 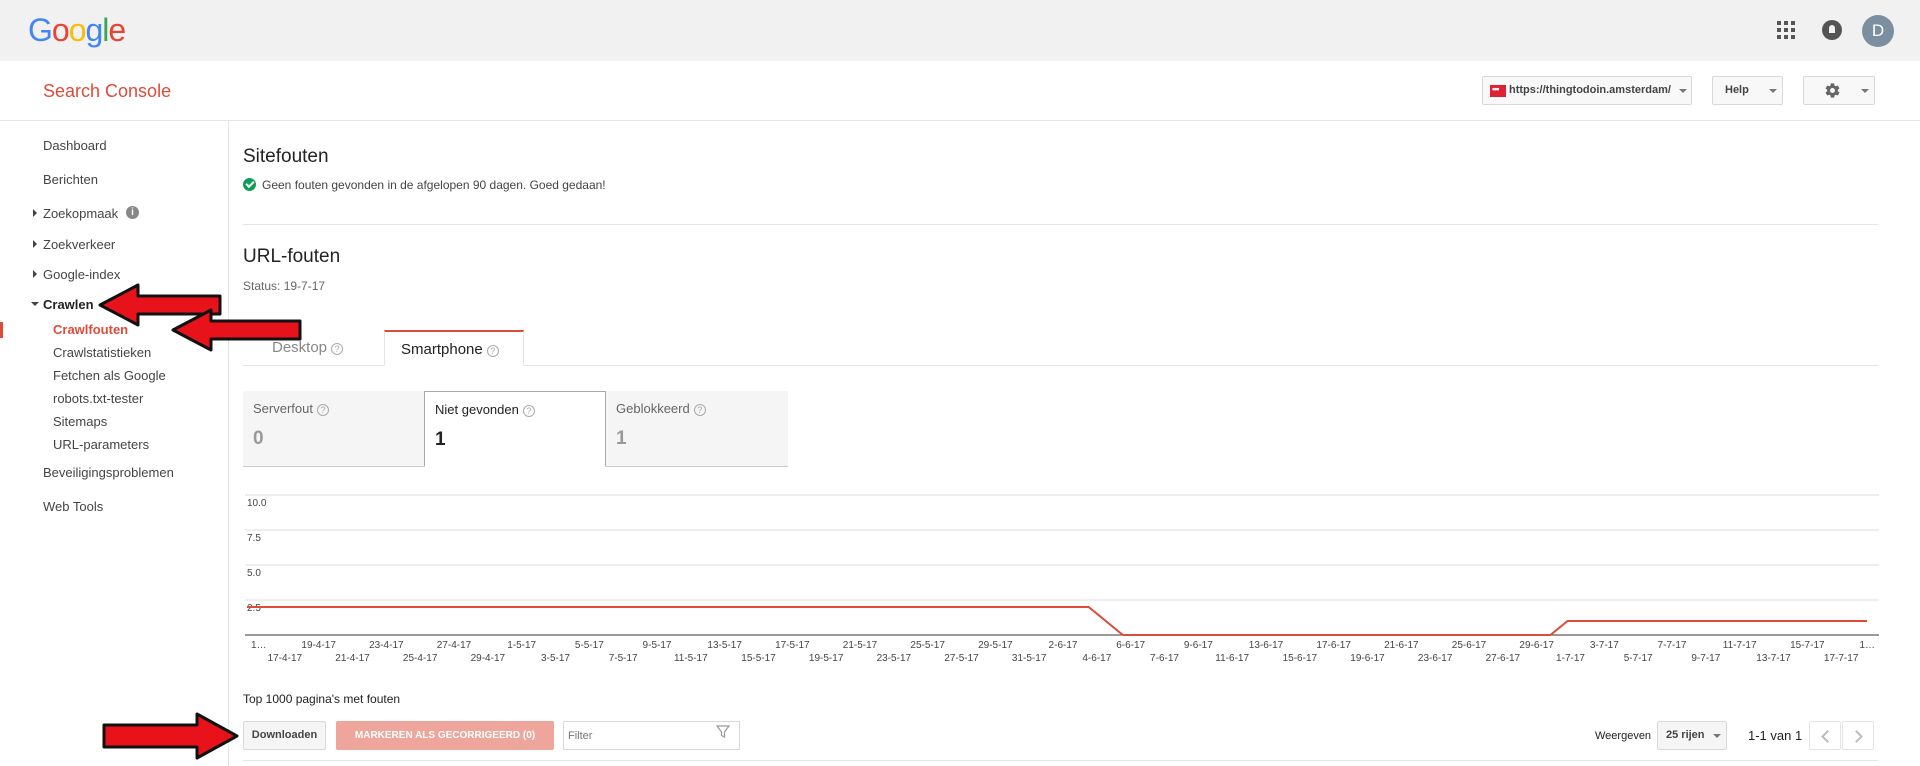 What do you see at coordinates (249, 184) in the screenshot?
I see `check-circle-icon` at bounding box center [249, 184].